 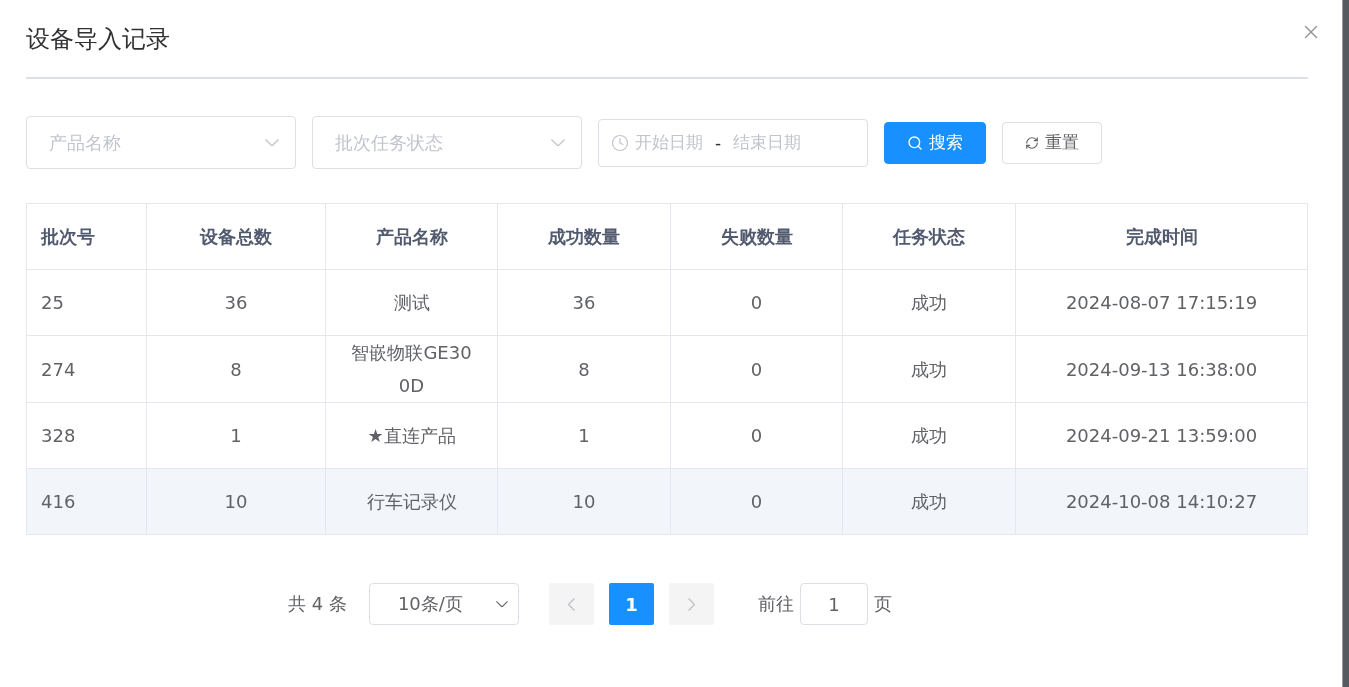 What do you see at coordinates (412, 369) in the screenshot?
I see `table-cell: 智嵌物联GE300D` at bounding box center [412, 369].